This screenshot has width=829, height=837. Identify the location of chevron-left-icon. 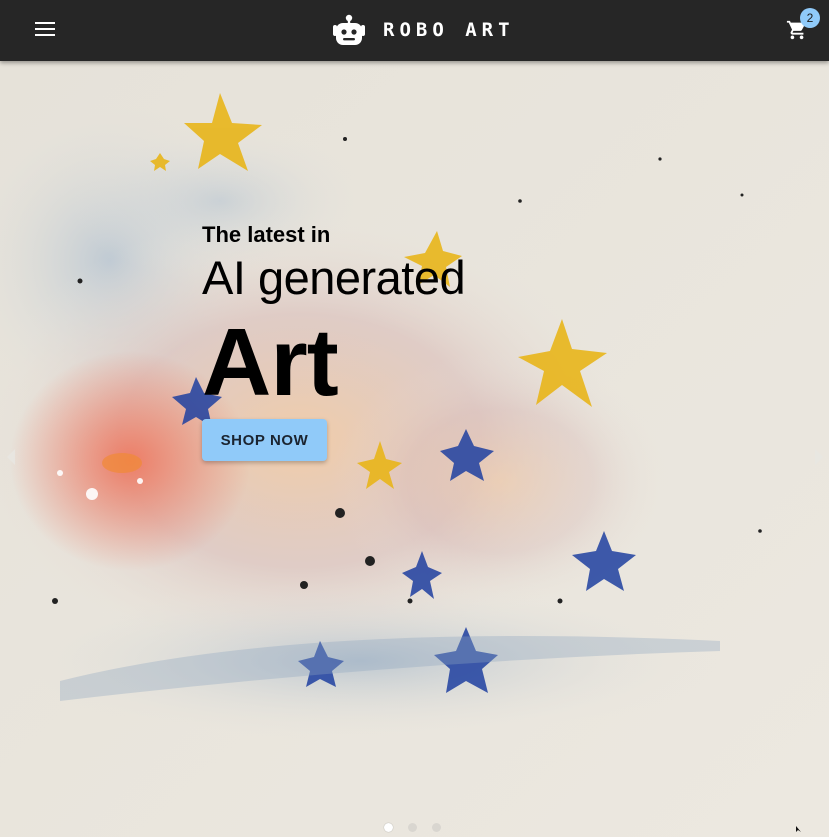
(11, 457).